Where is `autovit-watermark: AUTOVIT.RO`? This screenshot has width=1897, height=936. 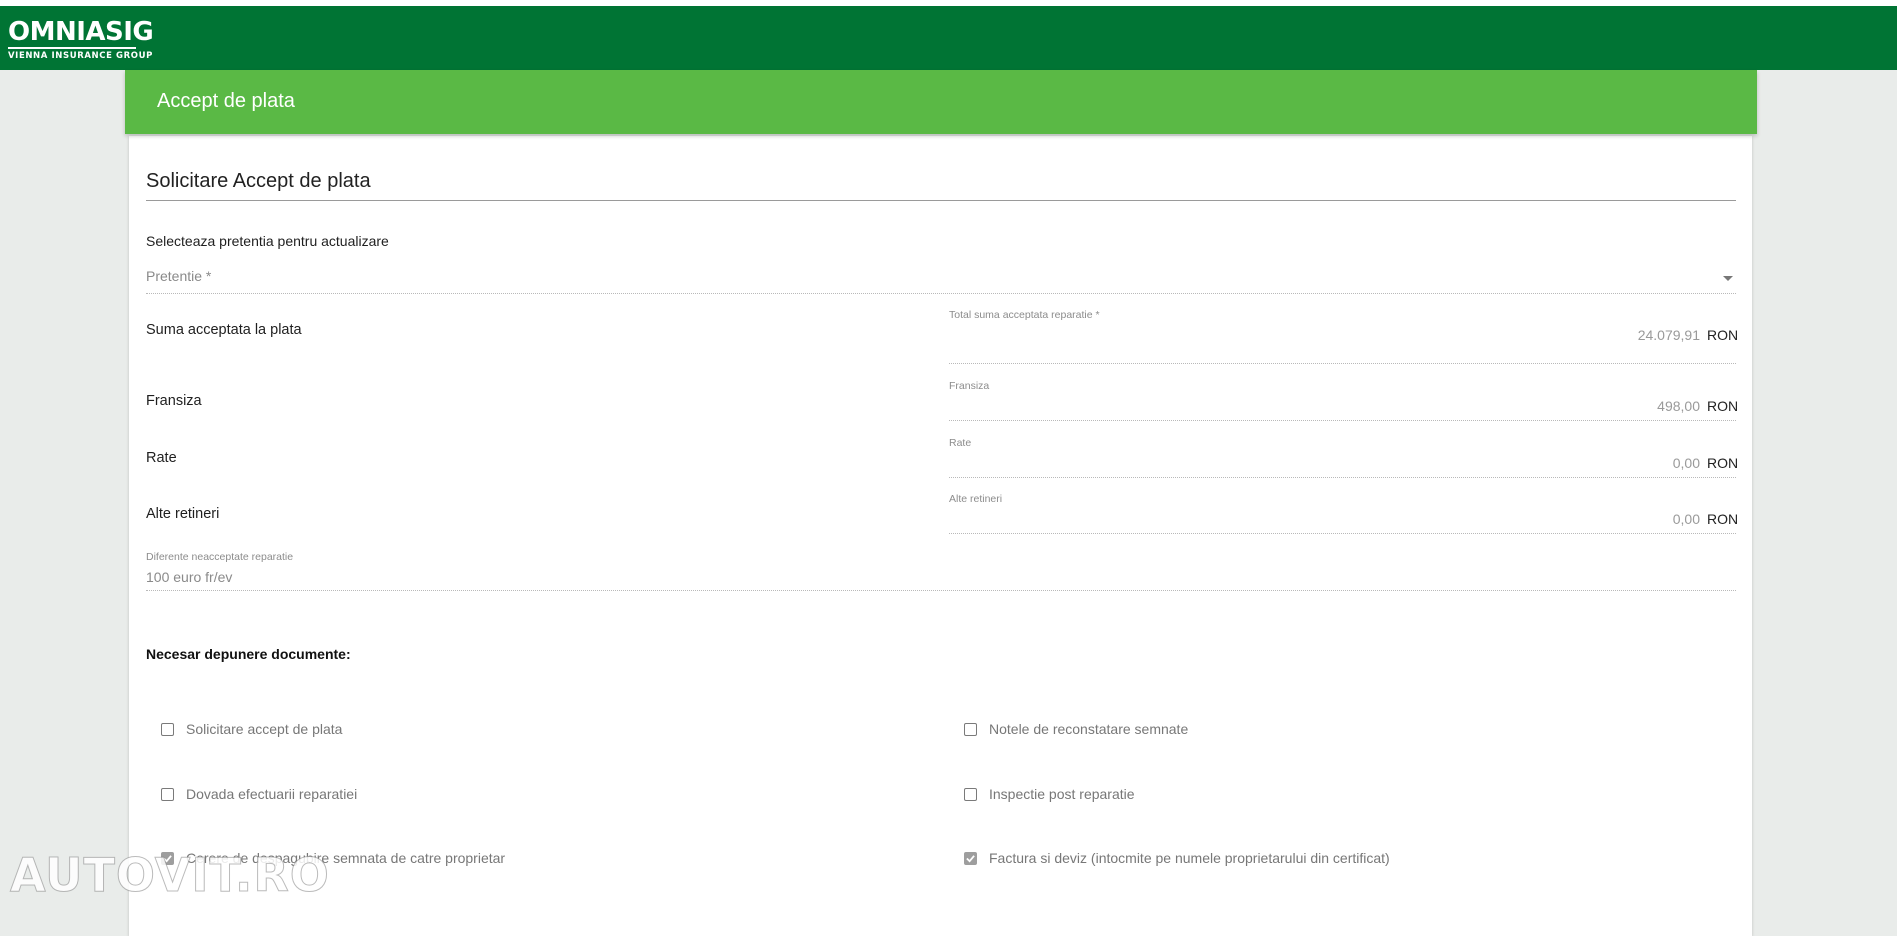 autovit-watermark: AUTOVIT.RO is located at coordinates (170, 875).